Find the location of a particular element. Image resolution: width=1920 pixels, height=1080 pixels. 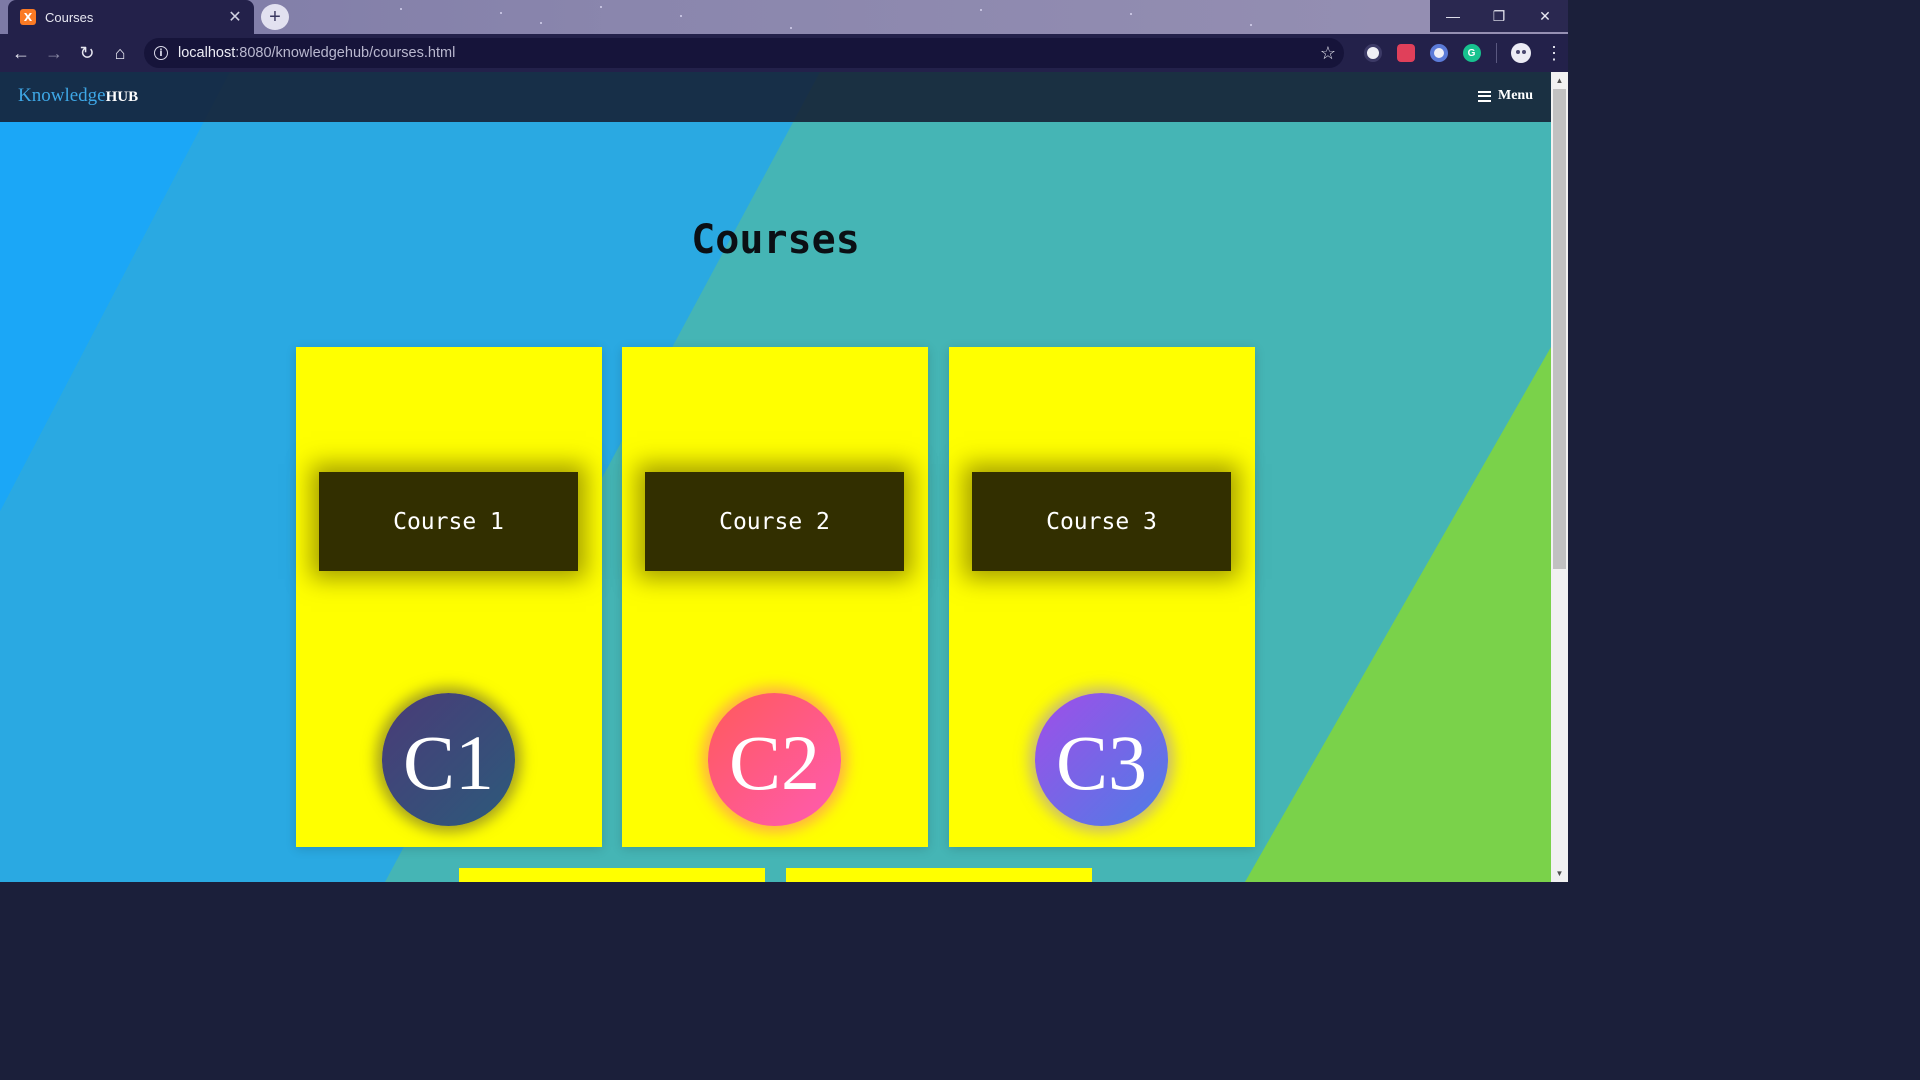

extensions-area: G ⋮ is located at coordinates (1459, 53).